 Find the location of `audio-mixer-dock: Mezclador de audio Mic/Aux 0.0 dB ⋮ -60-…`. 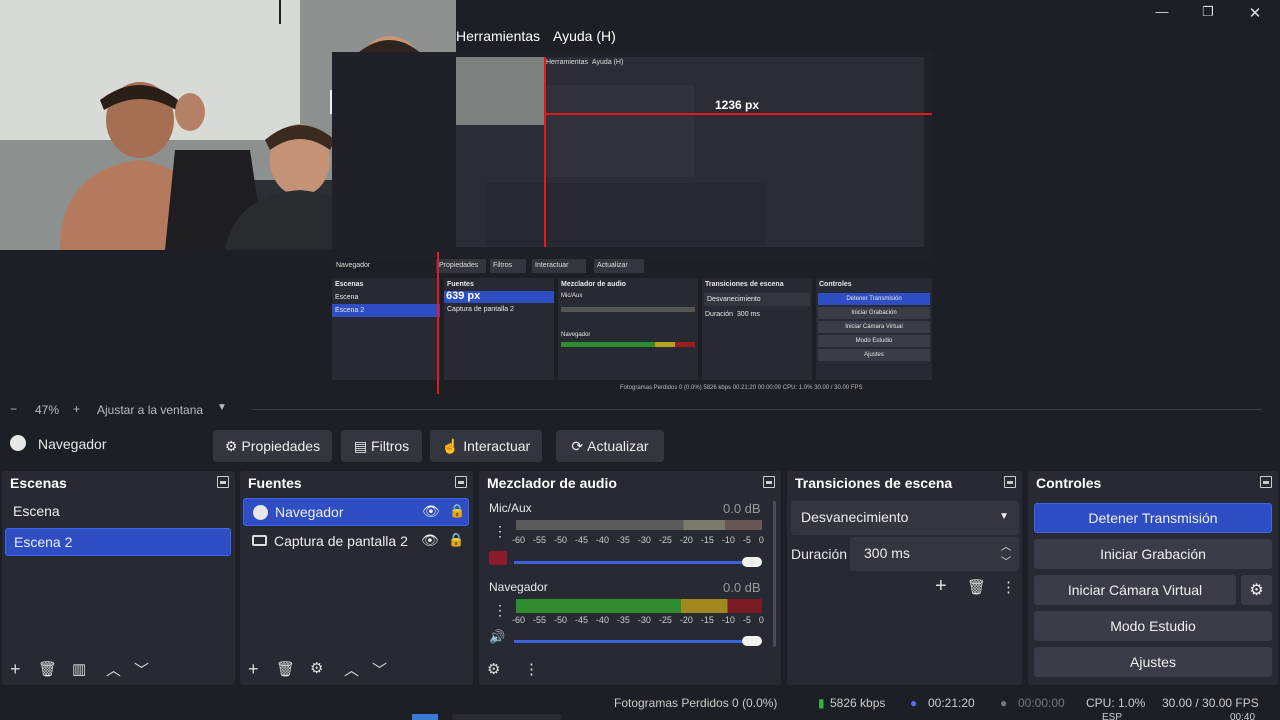

audio-mixer-dock: Mezclador de audio Mic/Aux 0.0 dB ⋮ -60-… is located at coordinates (630, 578).